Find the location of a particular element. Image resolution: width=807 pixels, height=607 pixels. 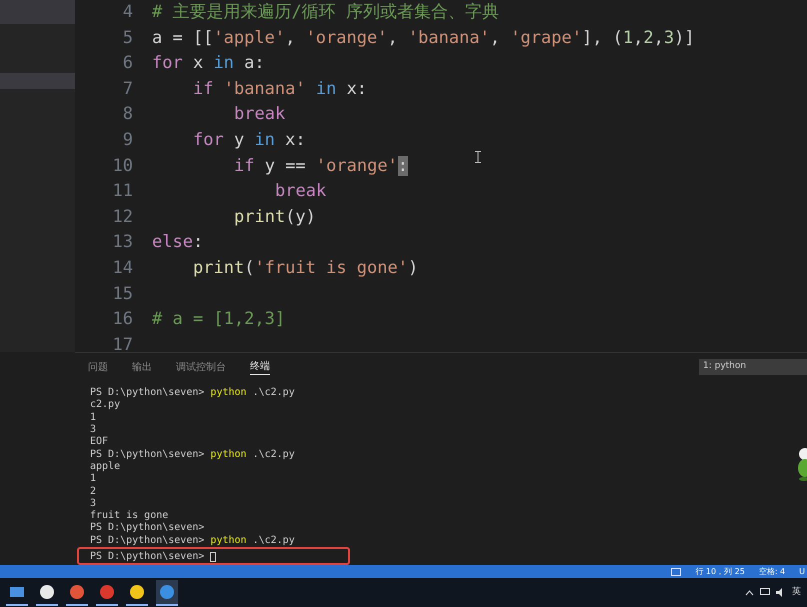

code-line: # 主要是用来遍历/循环 序列或者集合、字典 is located at coordinates (325, 12).